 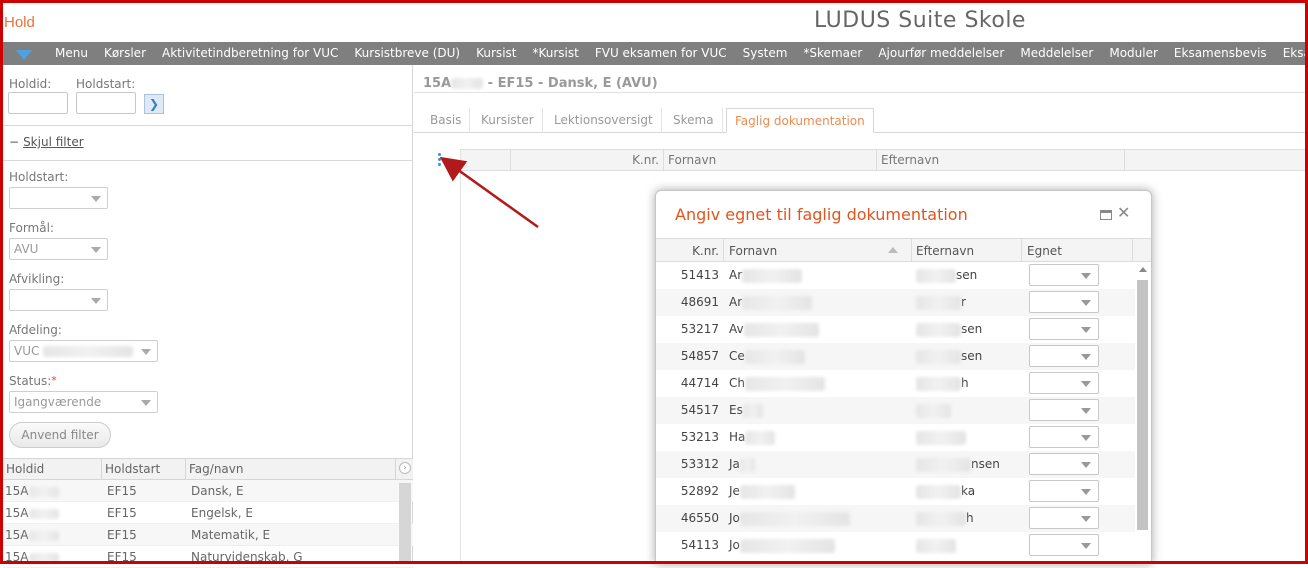 I want to click on sort-asc-icon, so click(x=893, y=250).